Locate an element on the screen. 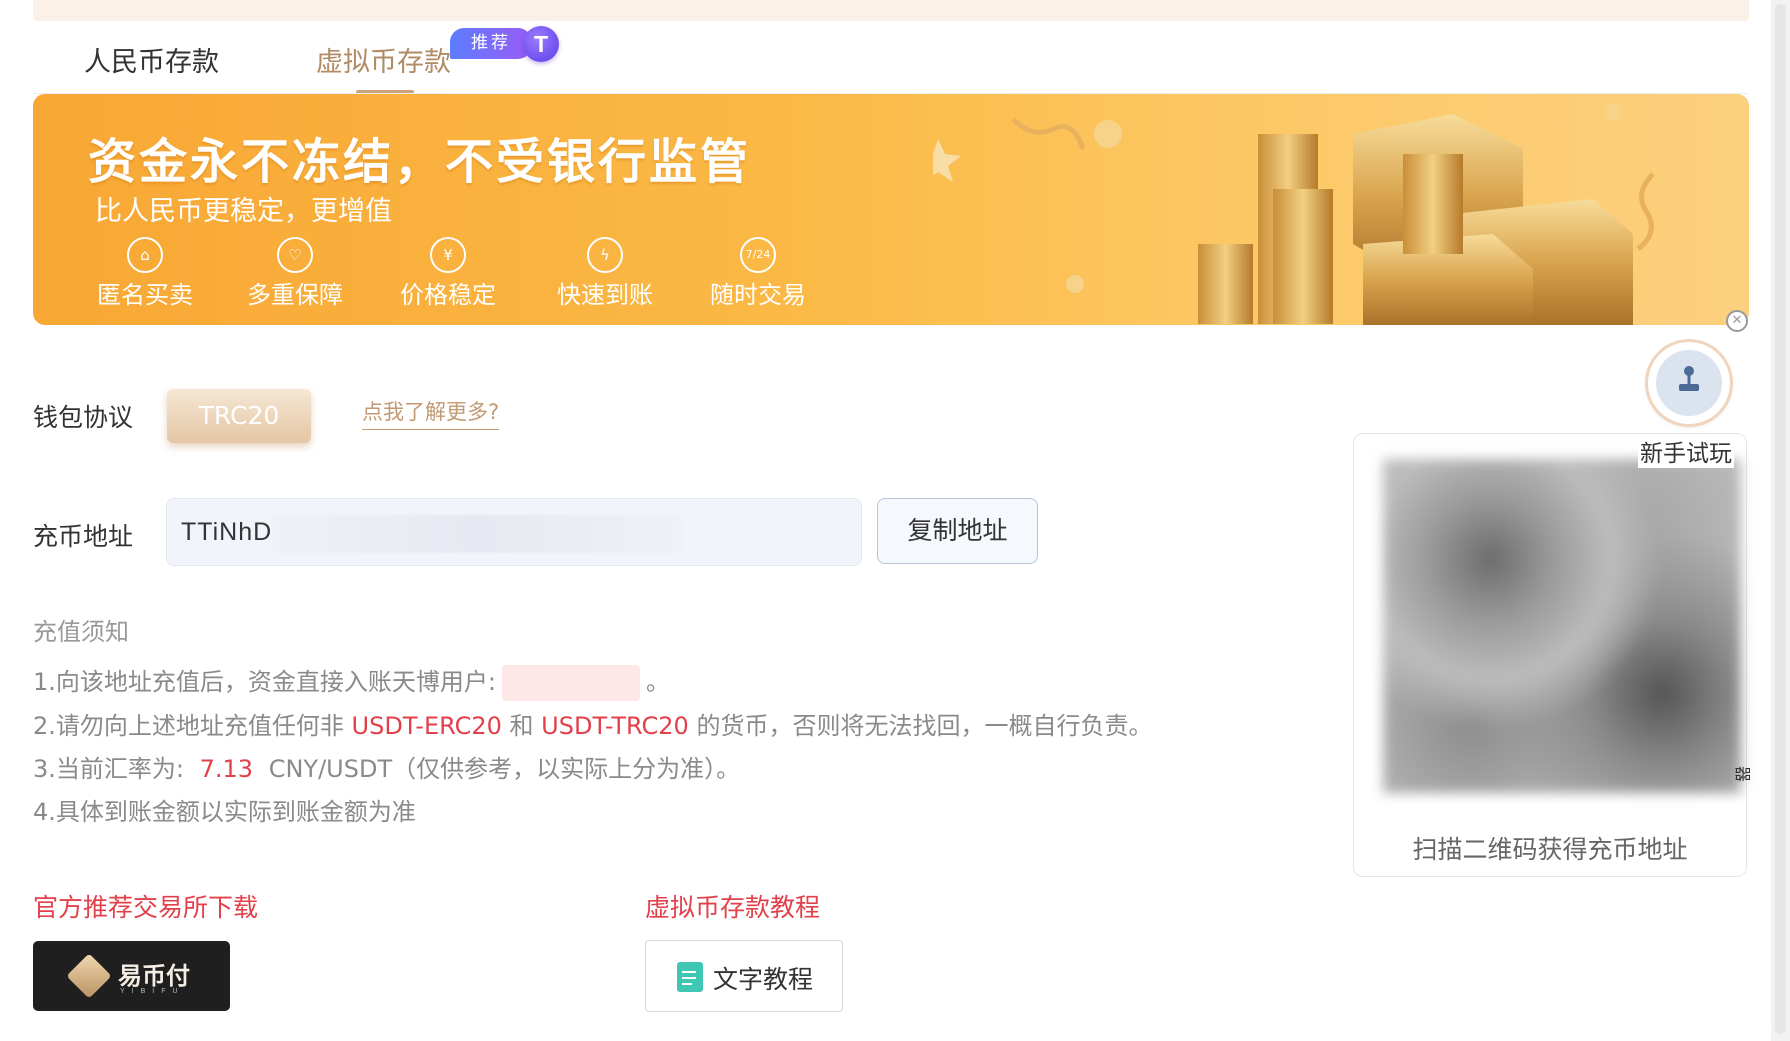  tether-icon: T is located at coordinates (541, 44).